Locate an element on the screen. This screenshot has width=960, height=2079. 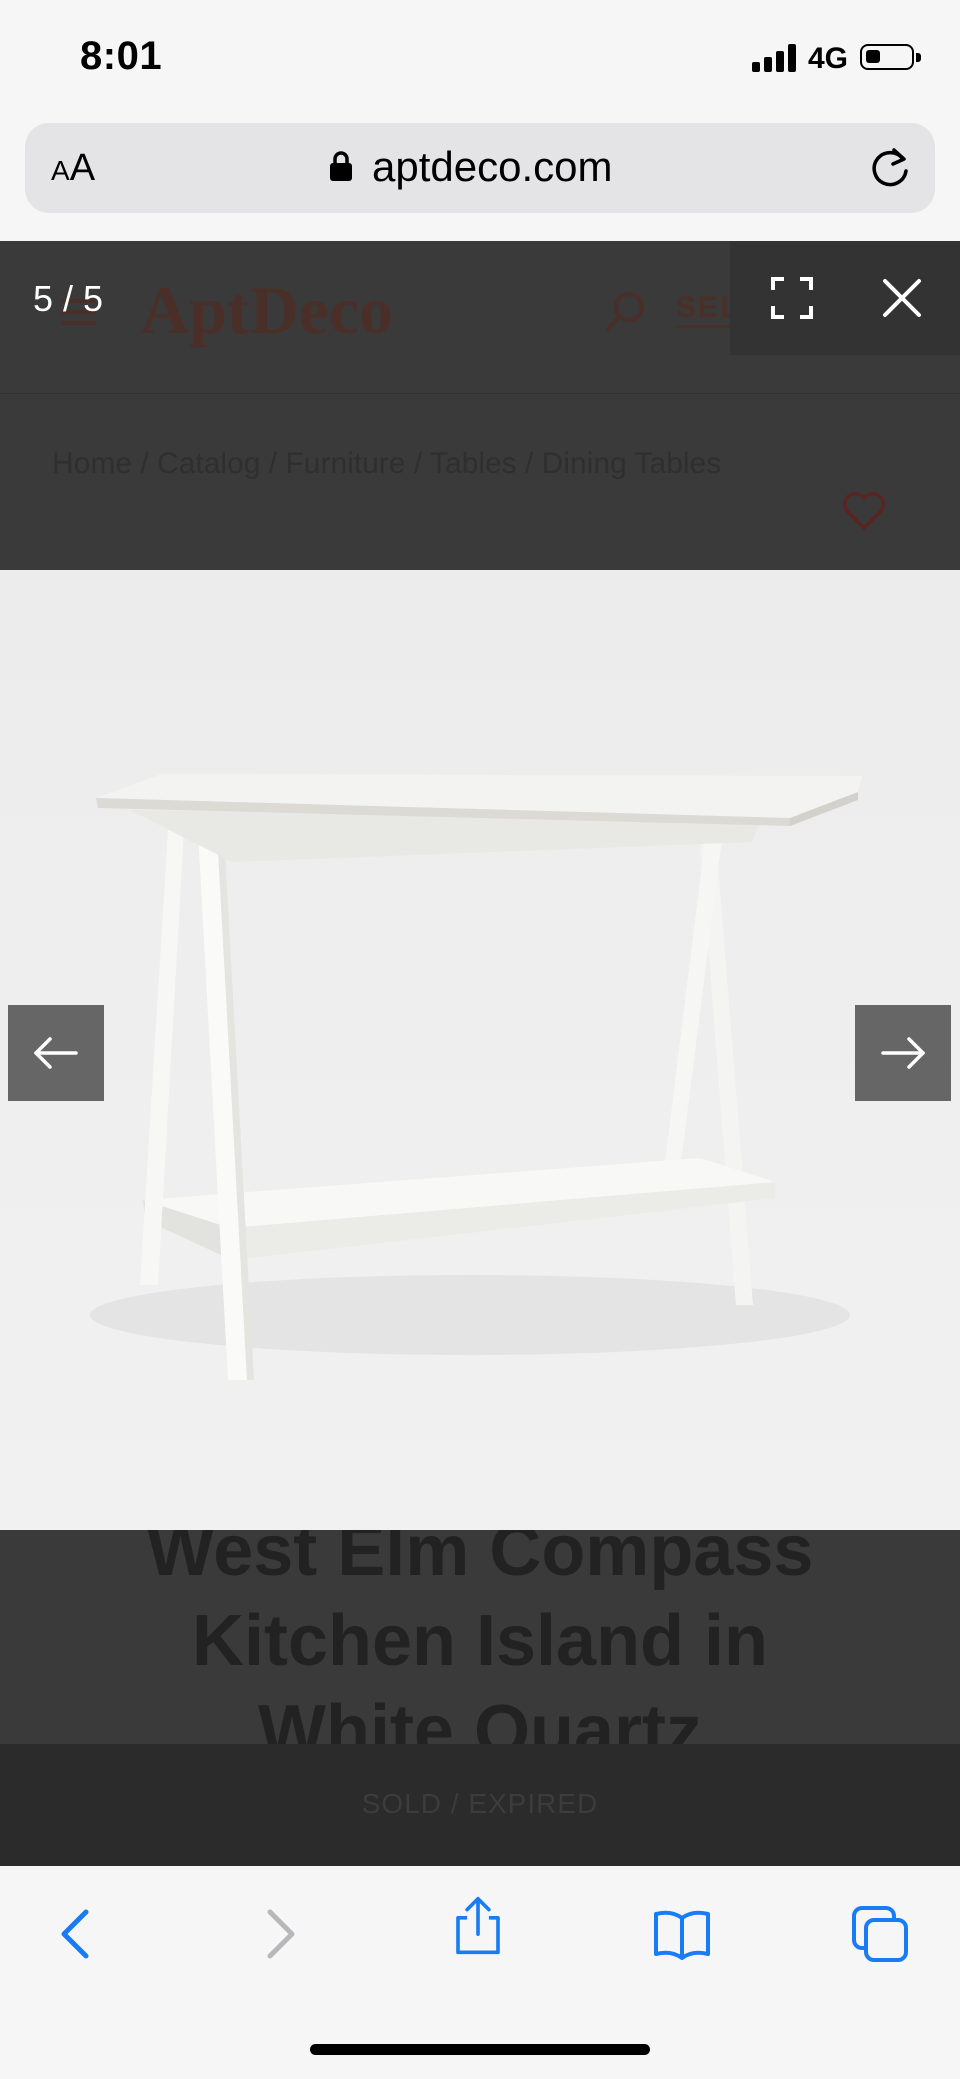
reload-icon is located at coordinates (890, 168).